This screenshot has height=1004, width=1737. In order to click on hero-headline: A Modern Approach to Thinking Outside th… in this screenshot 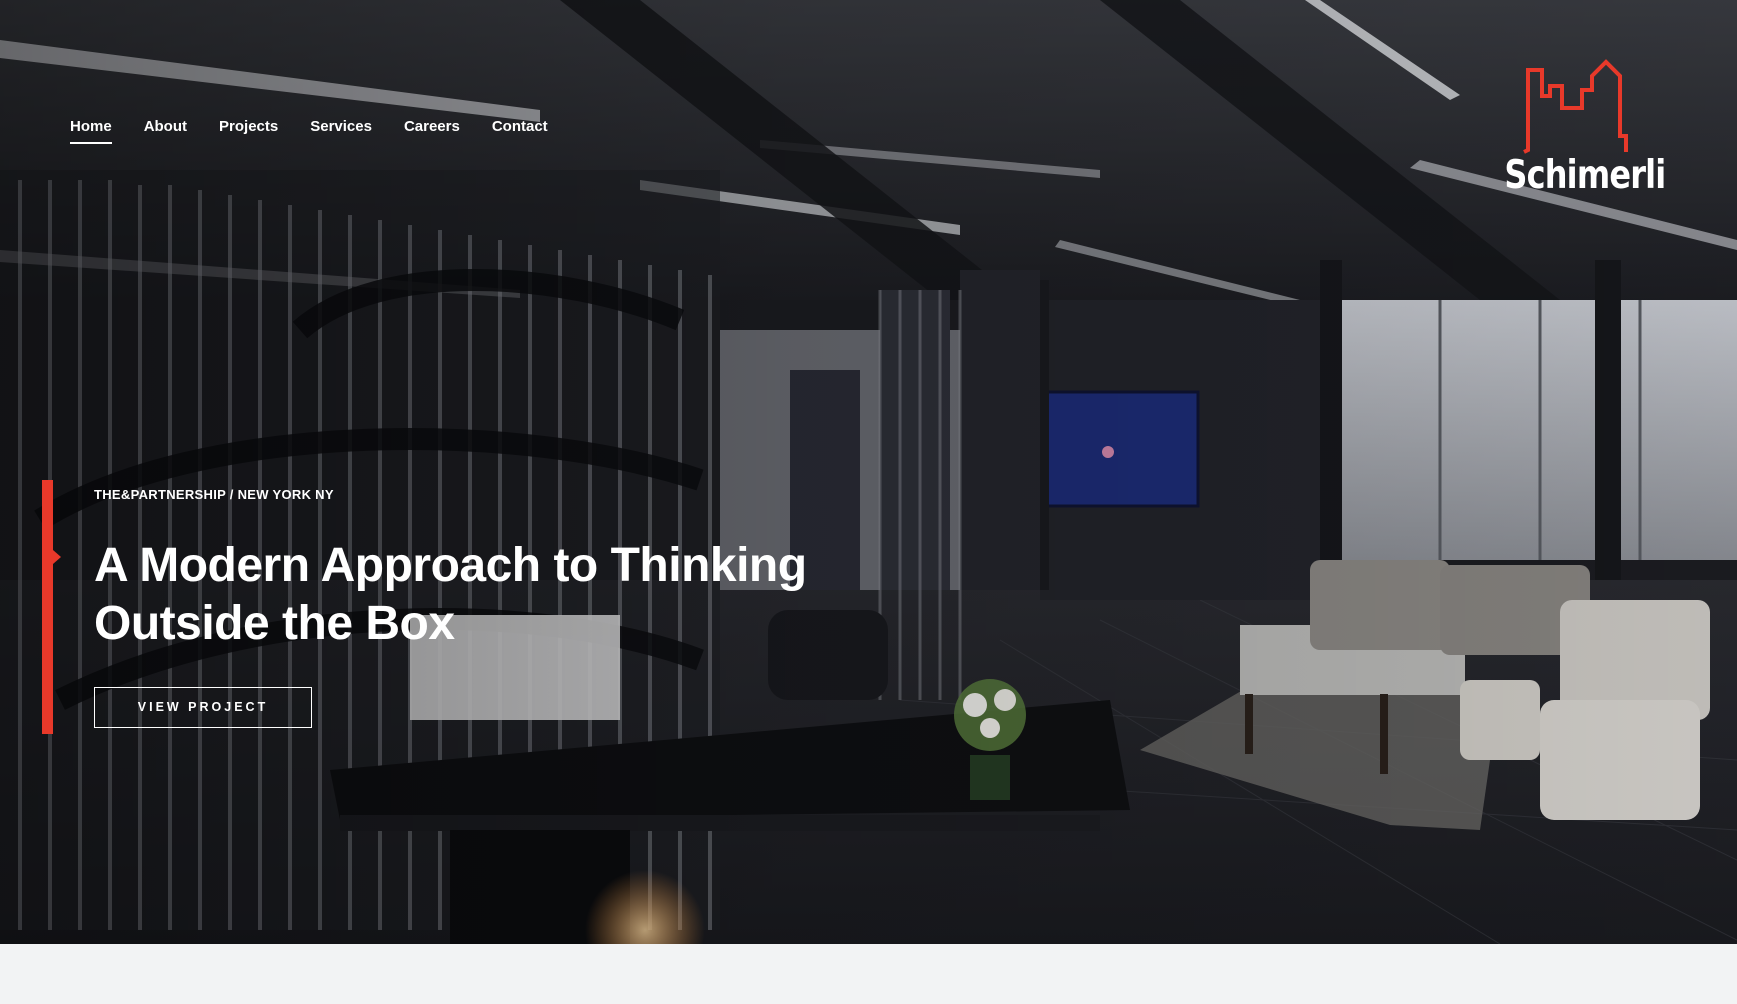, I will do `click(450, 594)`.